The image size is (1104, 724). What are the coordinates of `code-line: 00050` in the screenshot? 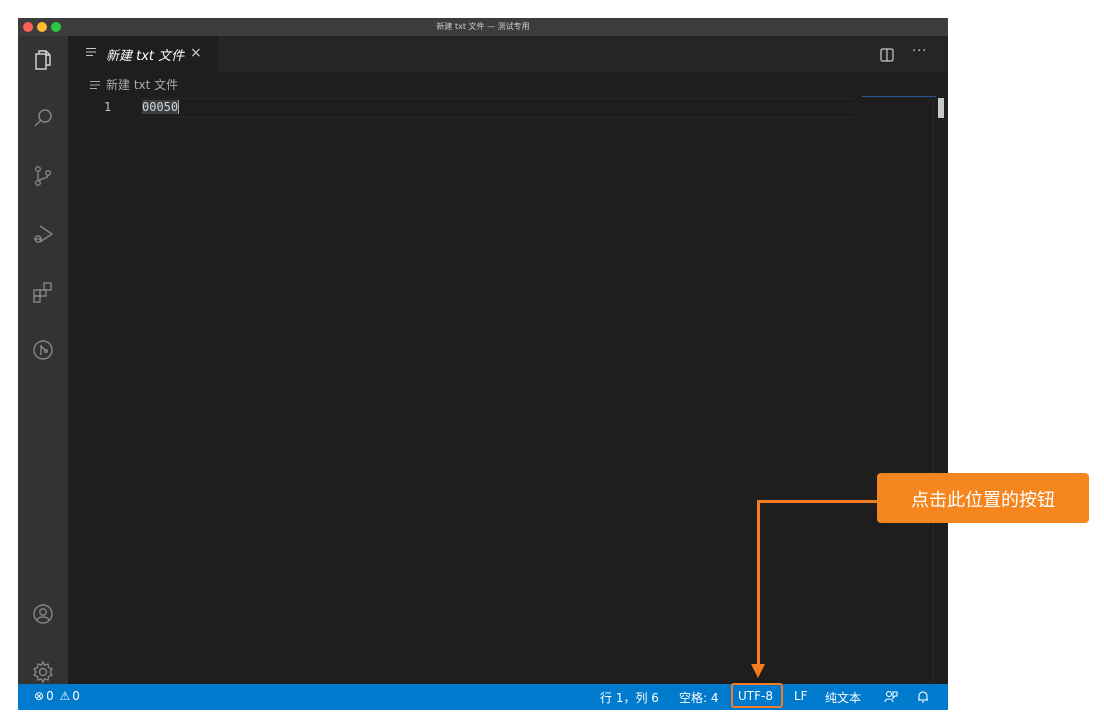 It's located at (161, 107).